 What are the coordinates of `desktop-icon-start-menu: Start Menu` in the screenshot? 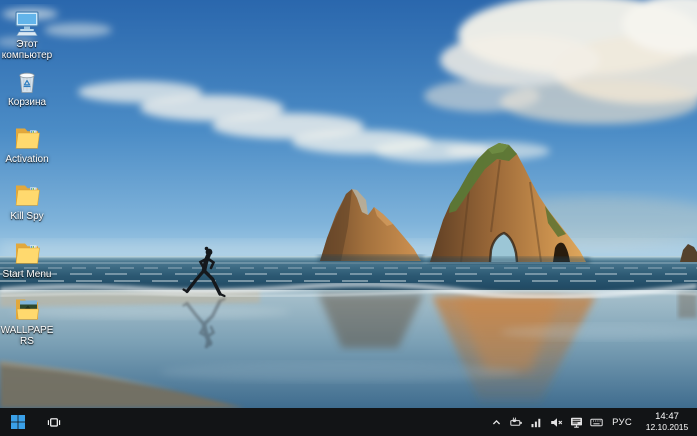 It's located at (27, 258).